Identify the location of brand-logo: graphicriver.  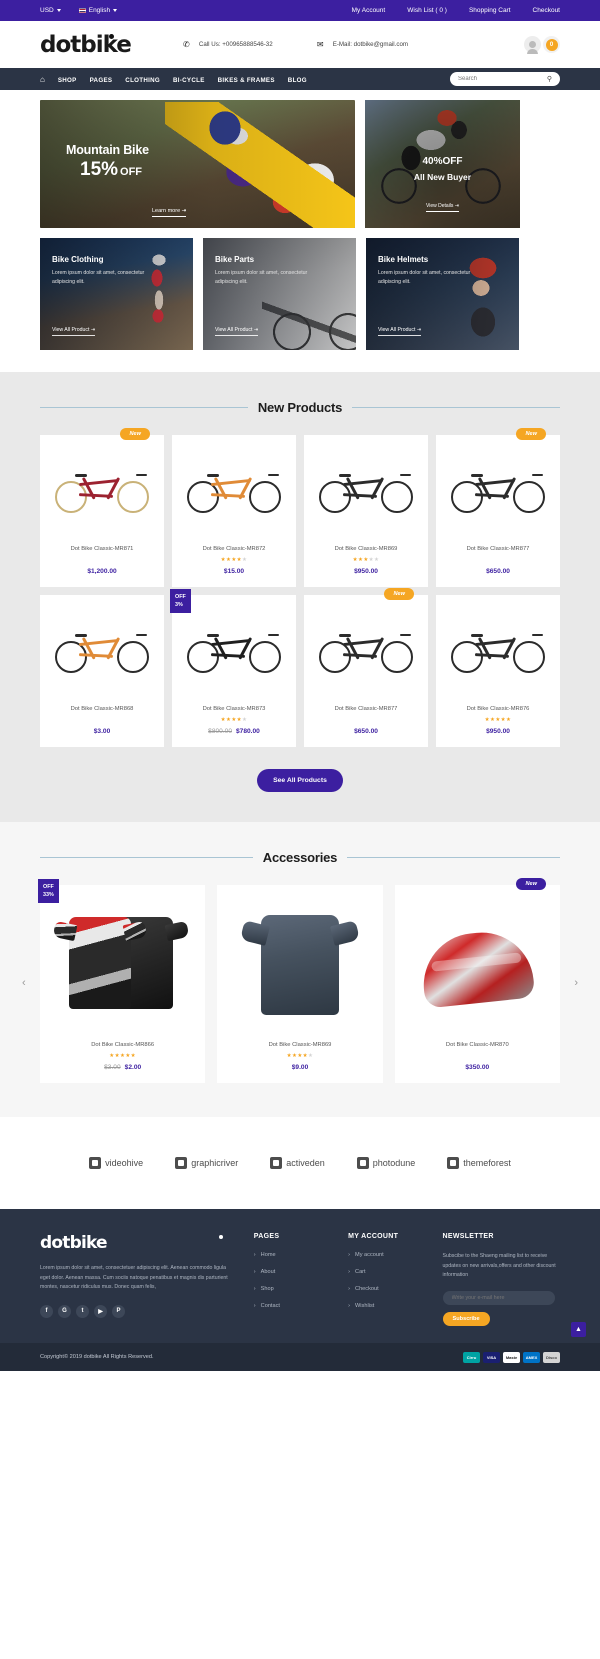
(206, 1163).